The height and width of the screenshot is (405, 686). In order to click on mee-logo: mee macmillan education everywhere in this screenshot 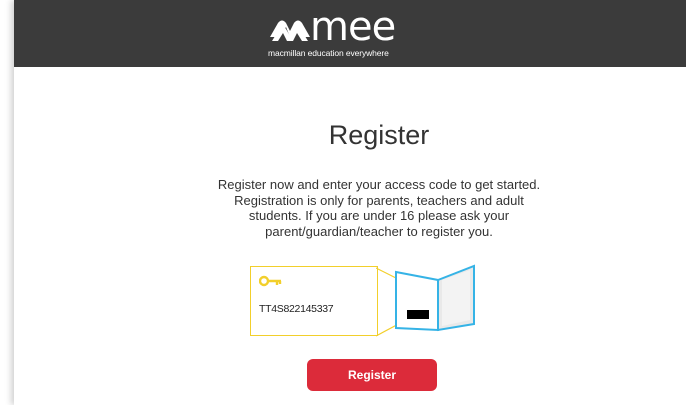, I will do `click(358, 32)`.